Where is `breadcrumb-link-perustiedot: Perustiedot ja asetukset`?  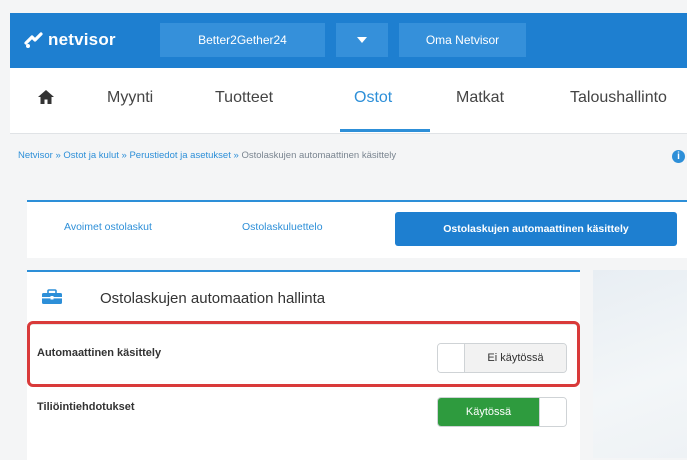 breadcrumb-link-perustiedot: Perustiedot ja asetukset is located at coordinates (179, 155).